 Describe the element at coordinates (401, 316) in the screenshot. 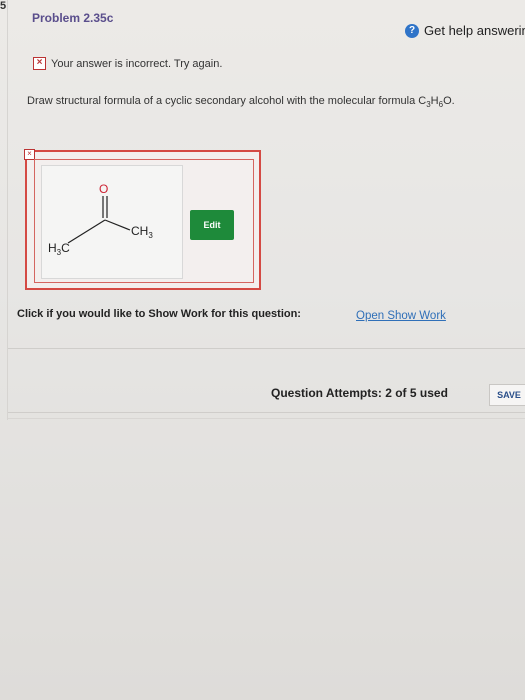

I see `open-show-work-link: Open Show Work` at that location.